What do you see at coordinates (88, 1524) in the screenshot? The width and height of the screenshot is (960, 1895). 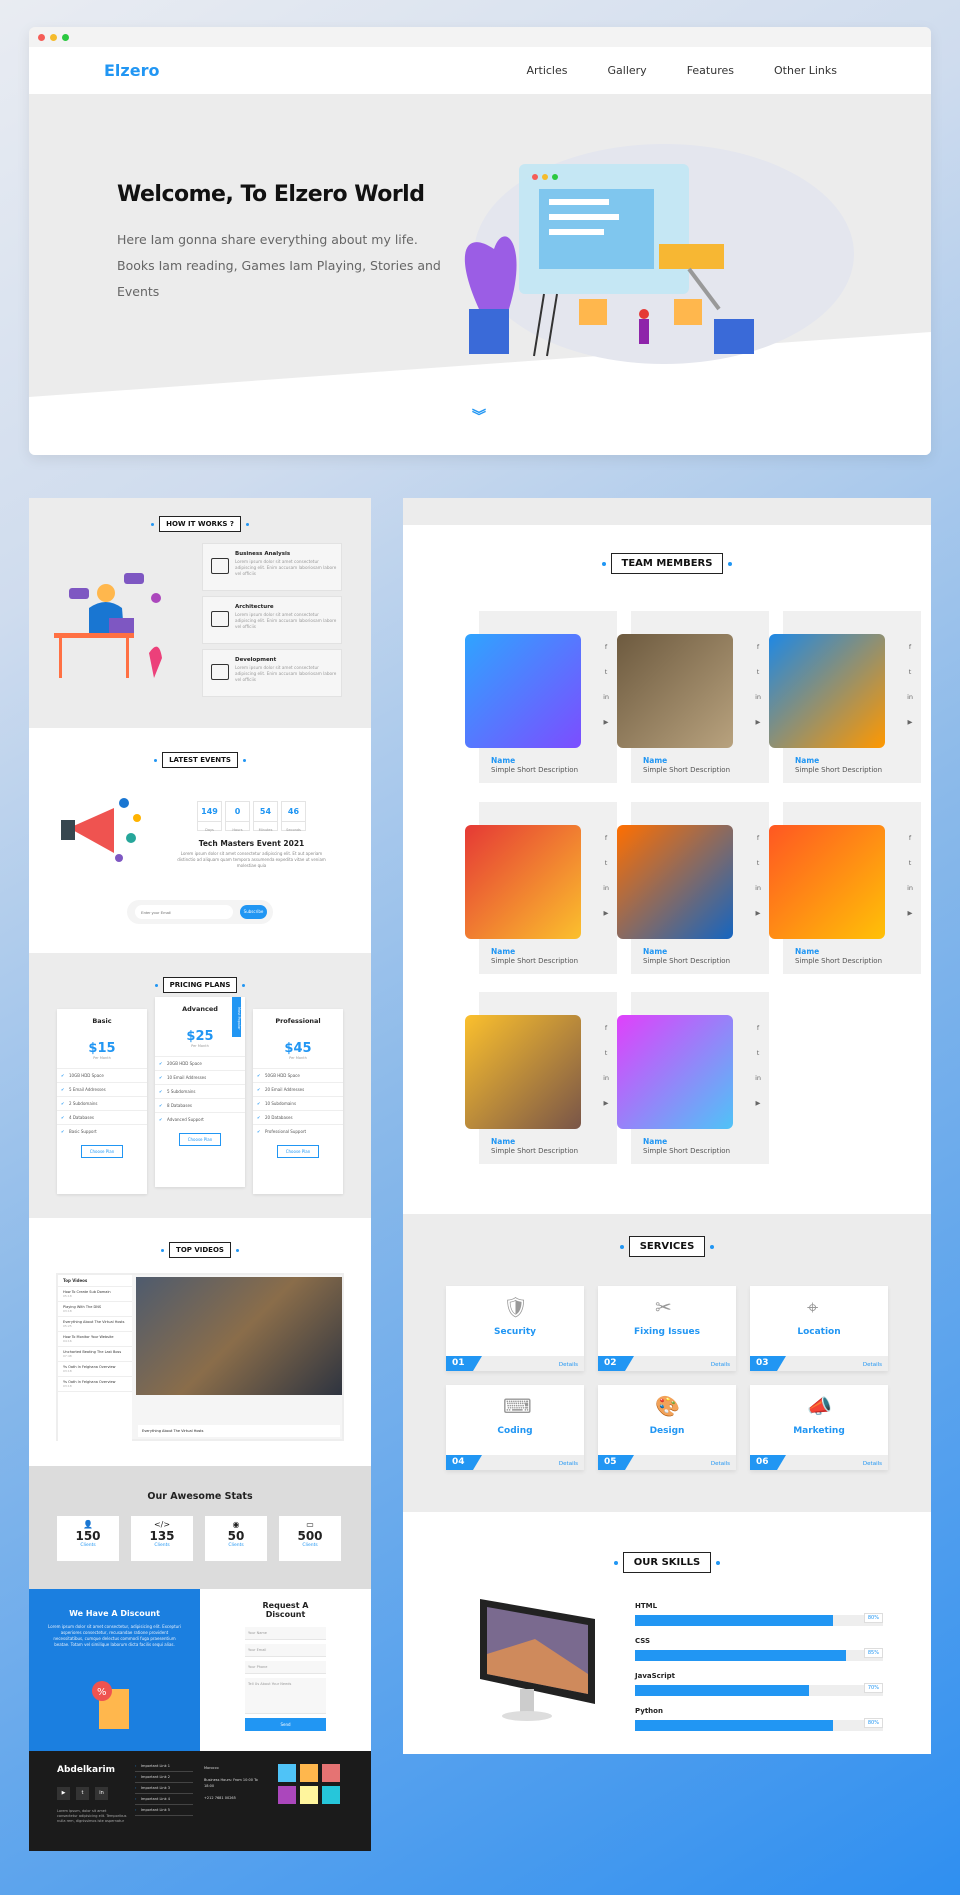 I see `user-icon: 👤` at bounding box center [88, 1524].